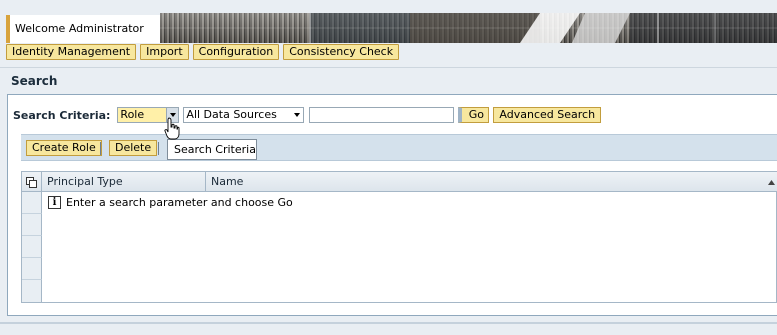  I want to click on header-banner-image, so click(468, 28).